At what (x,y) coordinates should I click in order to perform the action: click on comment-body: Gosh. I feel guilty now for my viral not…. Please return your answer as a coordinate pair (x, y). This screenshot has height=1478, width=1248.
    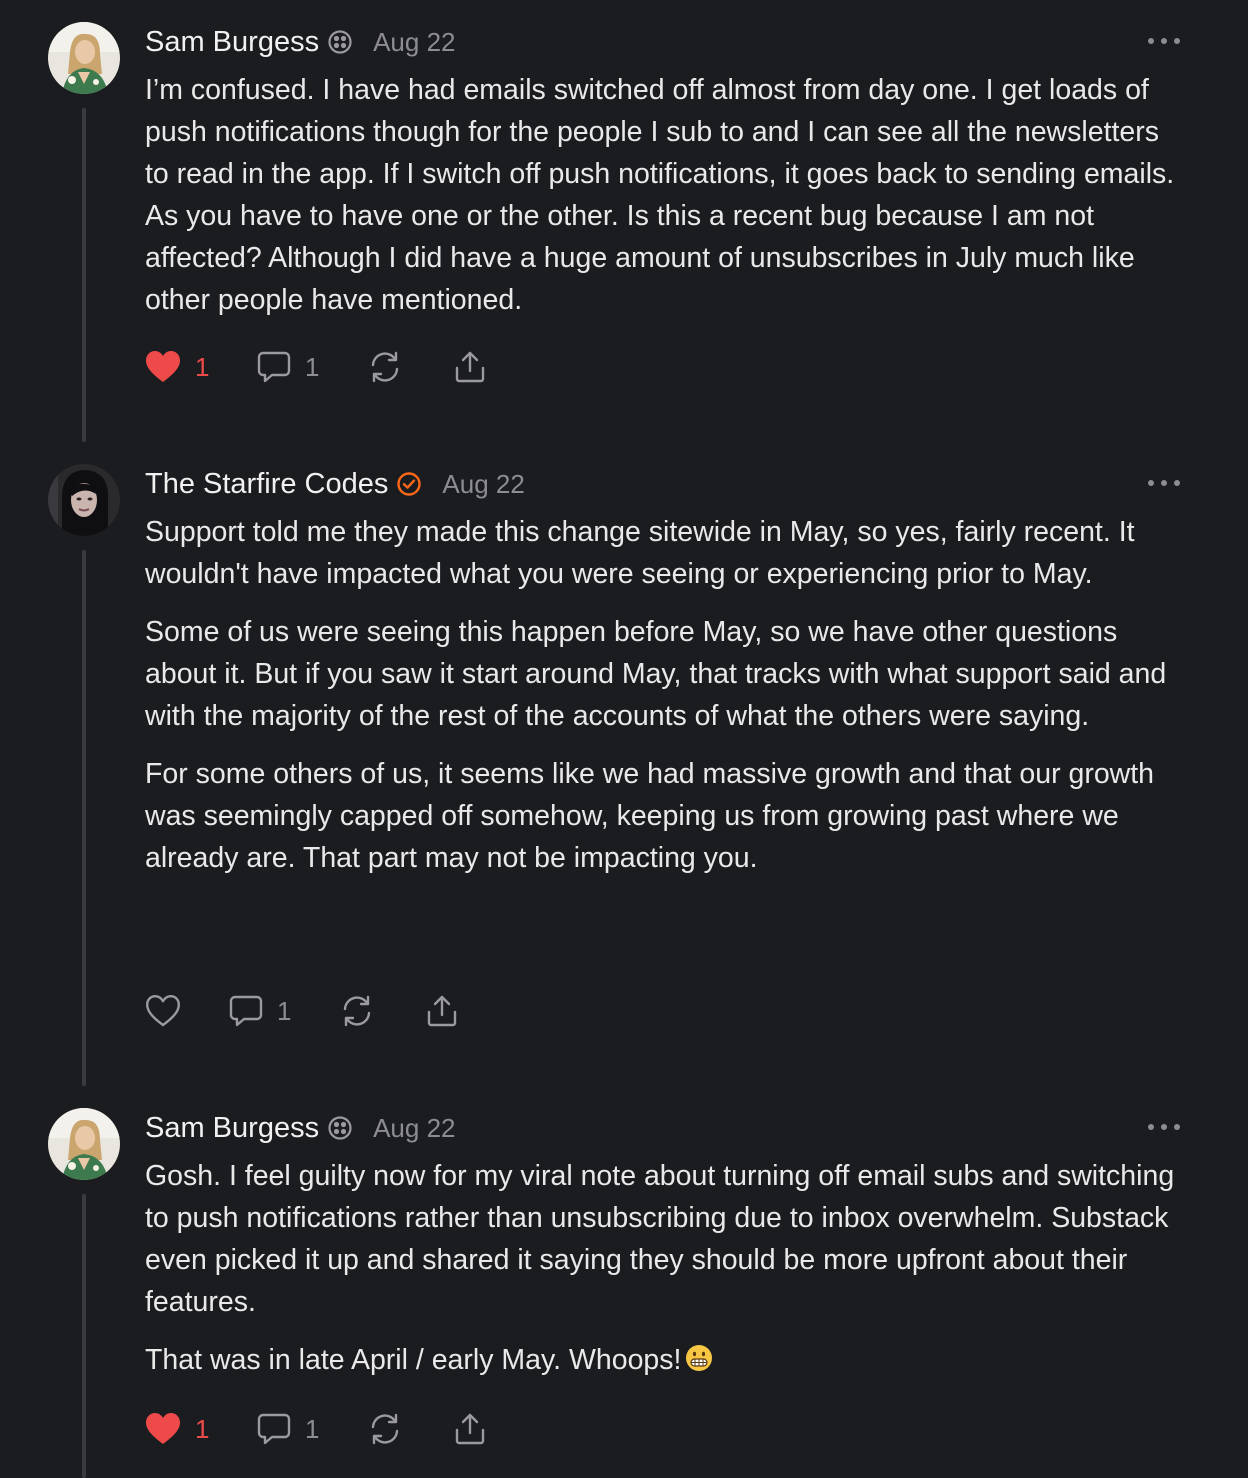
    Looking at the image, I should click on (665, 1268).